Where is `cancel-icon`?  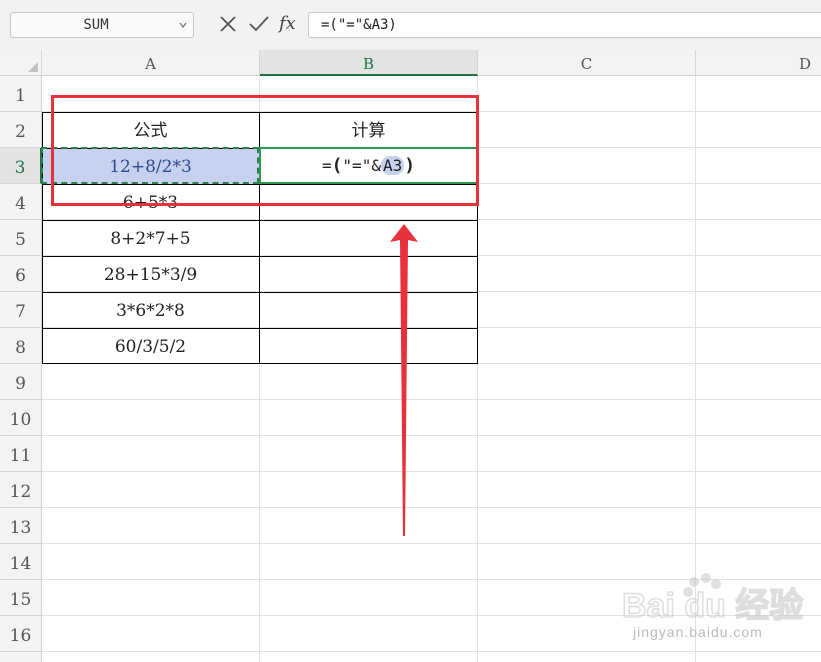
cancel-icon is located at coordinates (228, 24).